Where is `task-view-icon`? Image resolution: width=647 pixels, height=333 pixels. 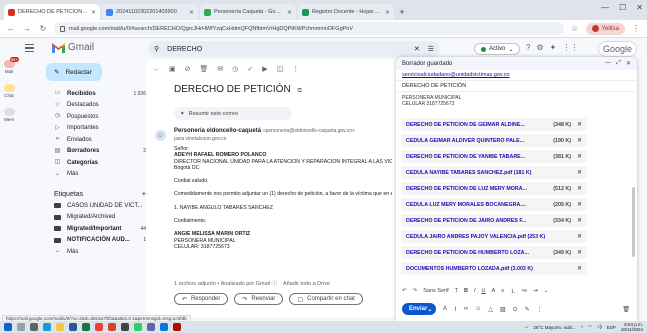
task-view-icon is located at coordinates (34, 327).